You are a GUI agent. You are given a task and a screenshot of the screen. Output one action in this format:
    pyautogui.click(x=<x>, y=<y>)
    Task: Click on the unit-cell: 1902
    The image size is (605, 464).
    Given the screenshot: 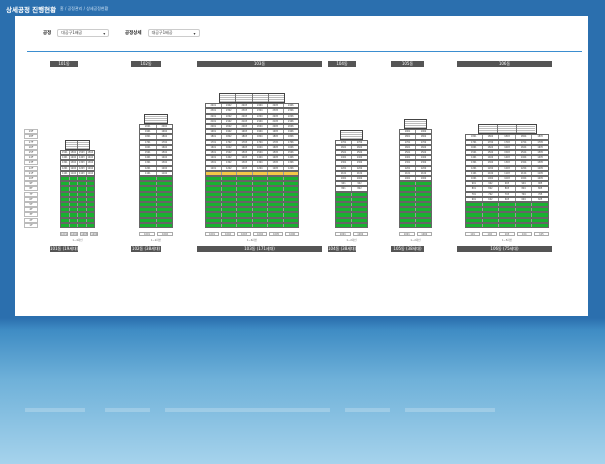 What is the action you would take?
    pyautogui.click(x=423, y=132)
    